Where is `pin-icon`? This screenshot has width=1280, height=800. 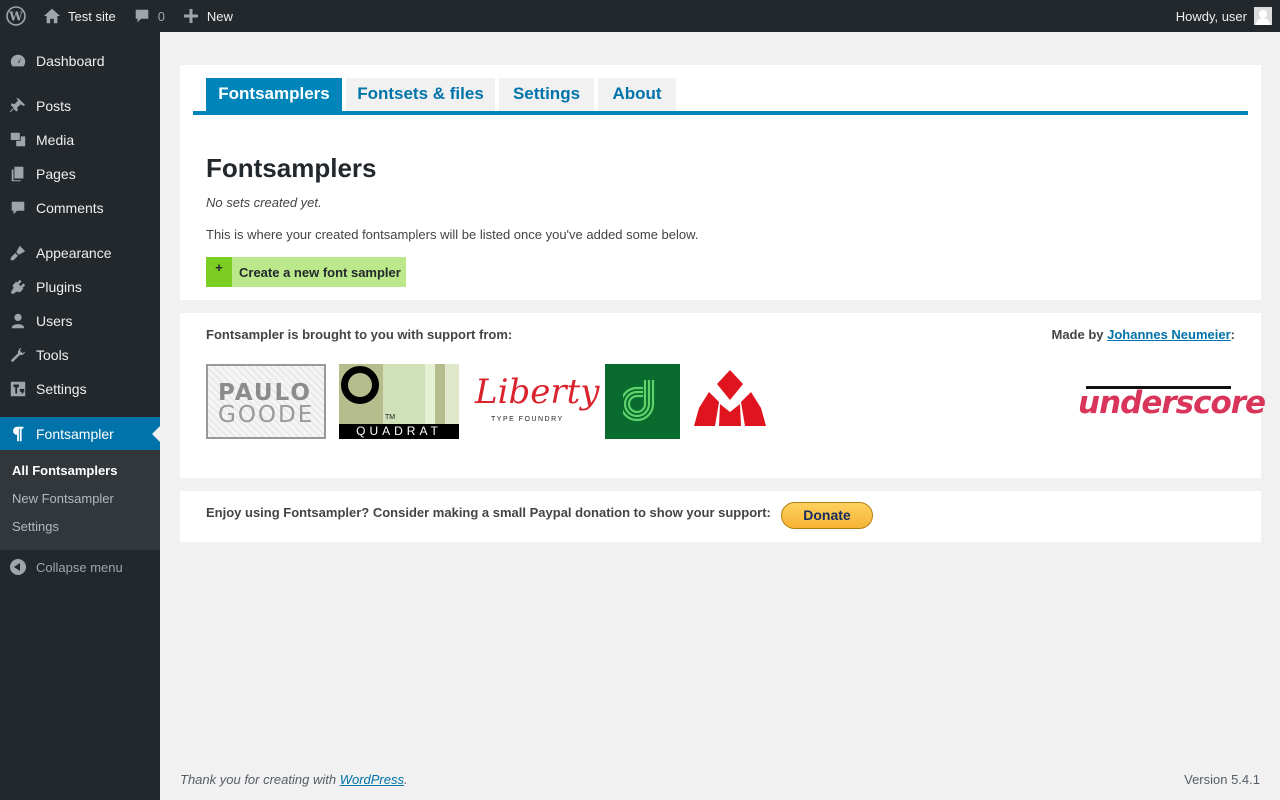
pin-icon is located at coordinates (18, 106).